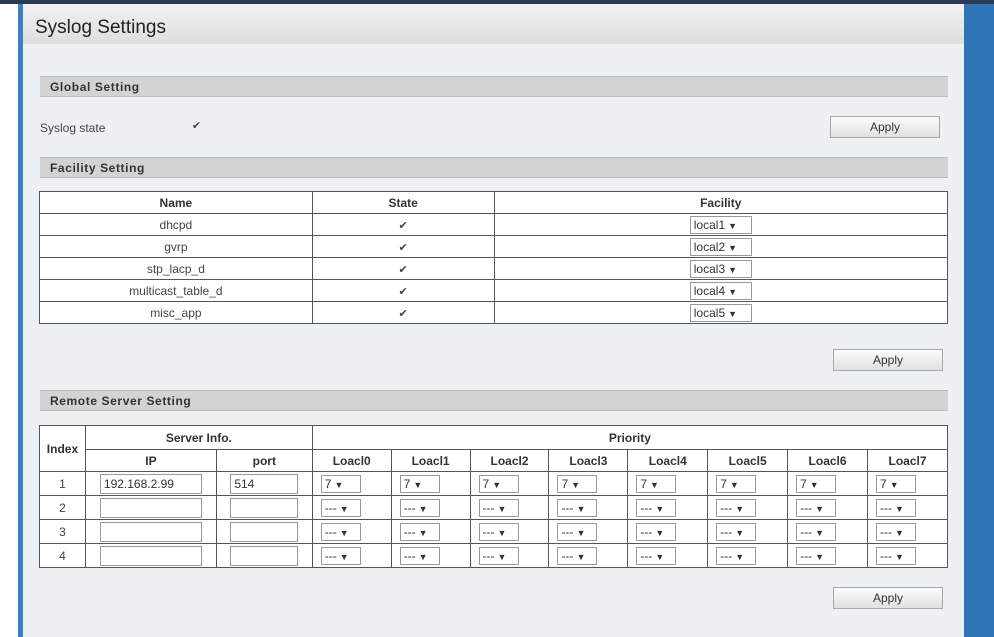  I want to click on facility-select-value: local4, so click(709, 290).